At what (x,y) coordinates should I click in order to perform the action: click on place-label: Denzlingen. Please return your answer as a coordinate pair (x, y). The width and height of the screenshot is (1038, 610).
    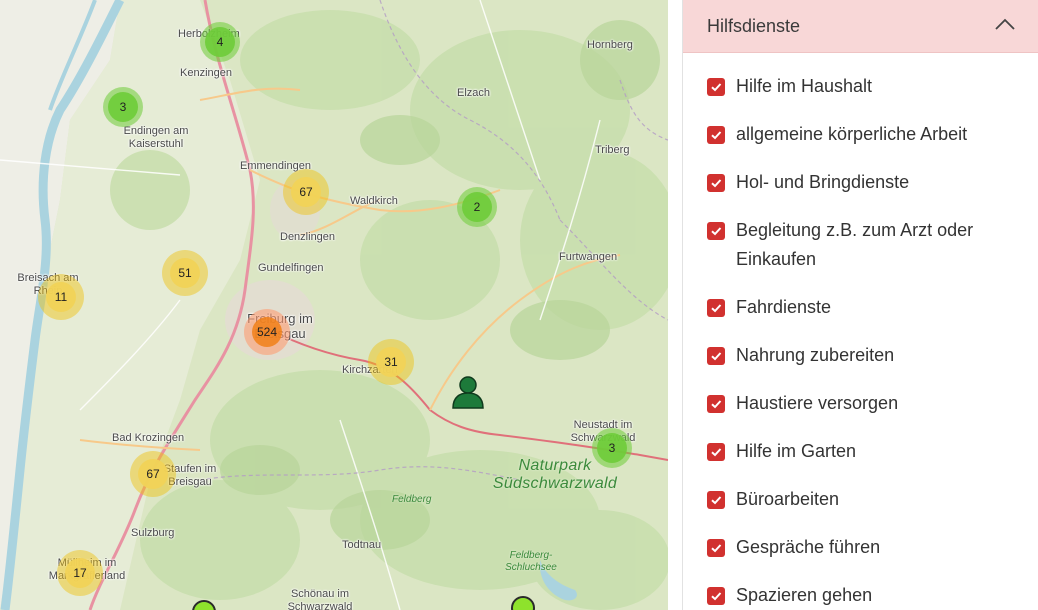
    Looking at the image, I should click on (308, 237).